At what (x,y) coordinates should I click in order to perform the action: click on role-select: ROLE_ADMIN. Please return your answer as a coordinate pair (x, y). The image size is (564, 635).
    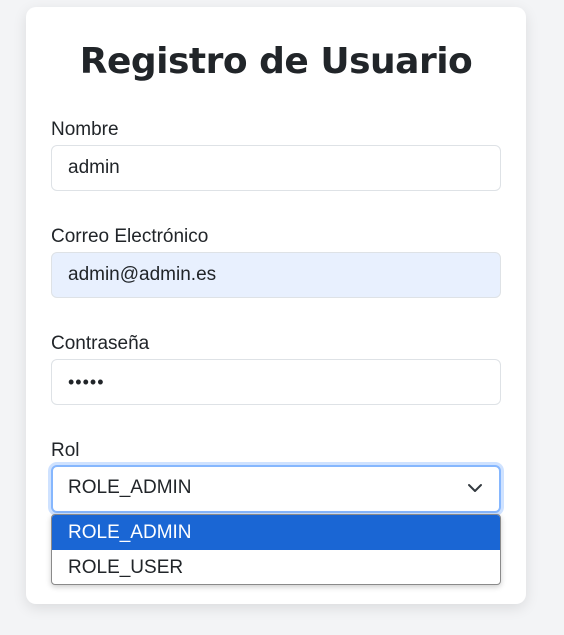
    Looking at the image, I should click on (276, 489).